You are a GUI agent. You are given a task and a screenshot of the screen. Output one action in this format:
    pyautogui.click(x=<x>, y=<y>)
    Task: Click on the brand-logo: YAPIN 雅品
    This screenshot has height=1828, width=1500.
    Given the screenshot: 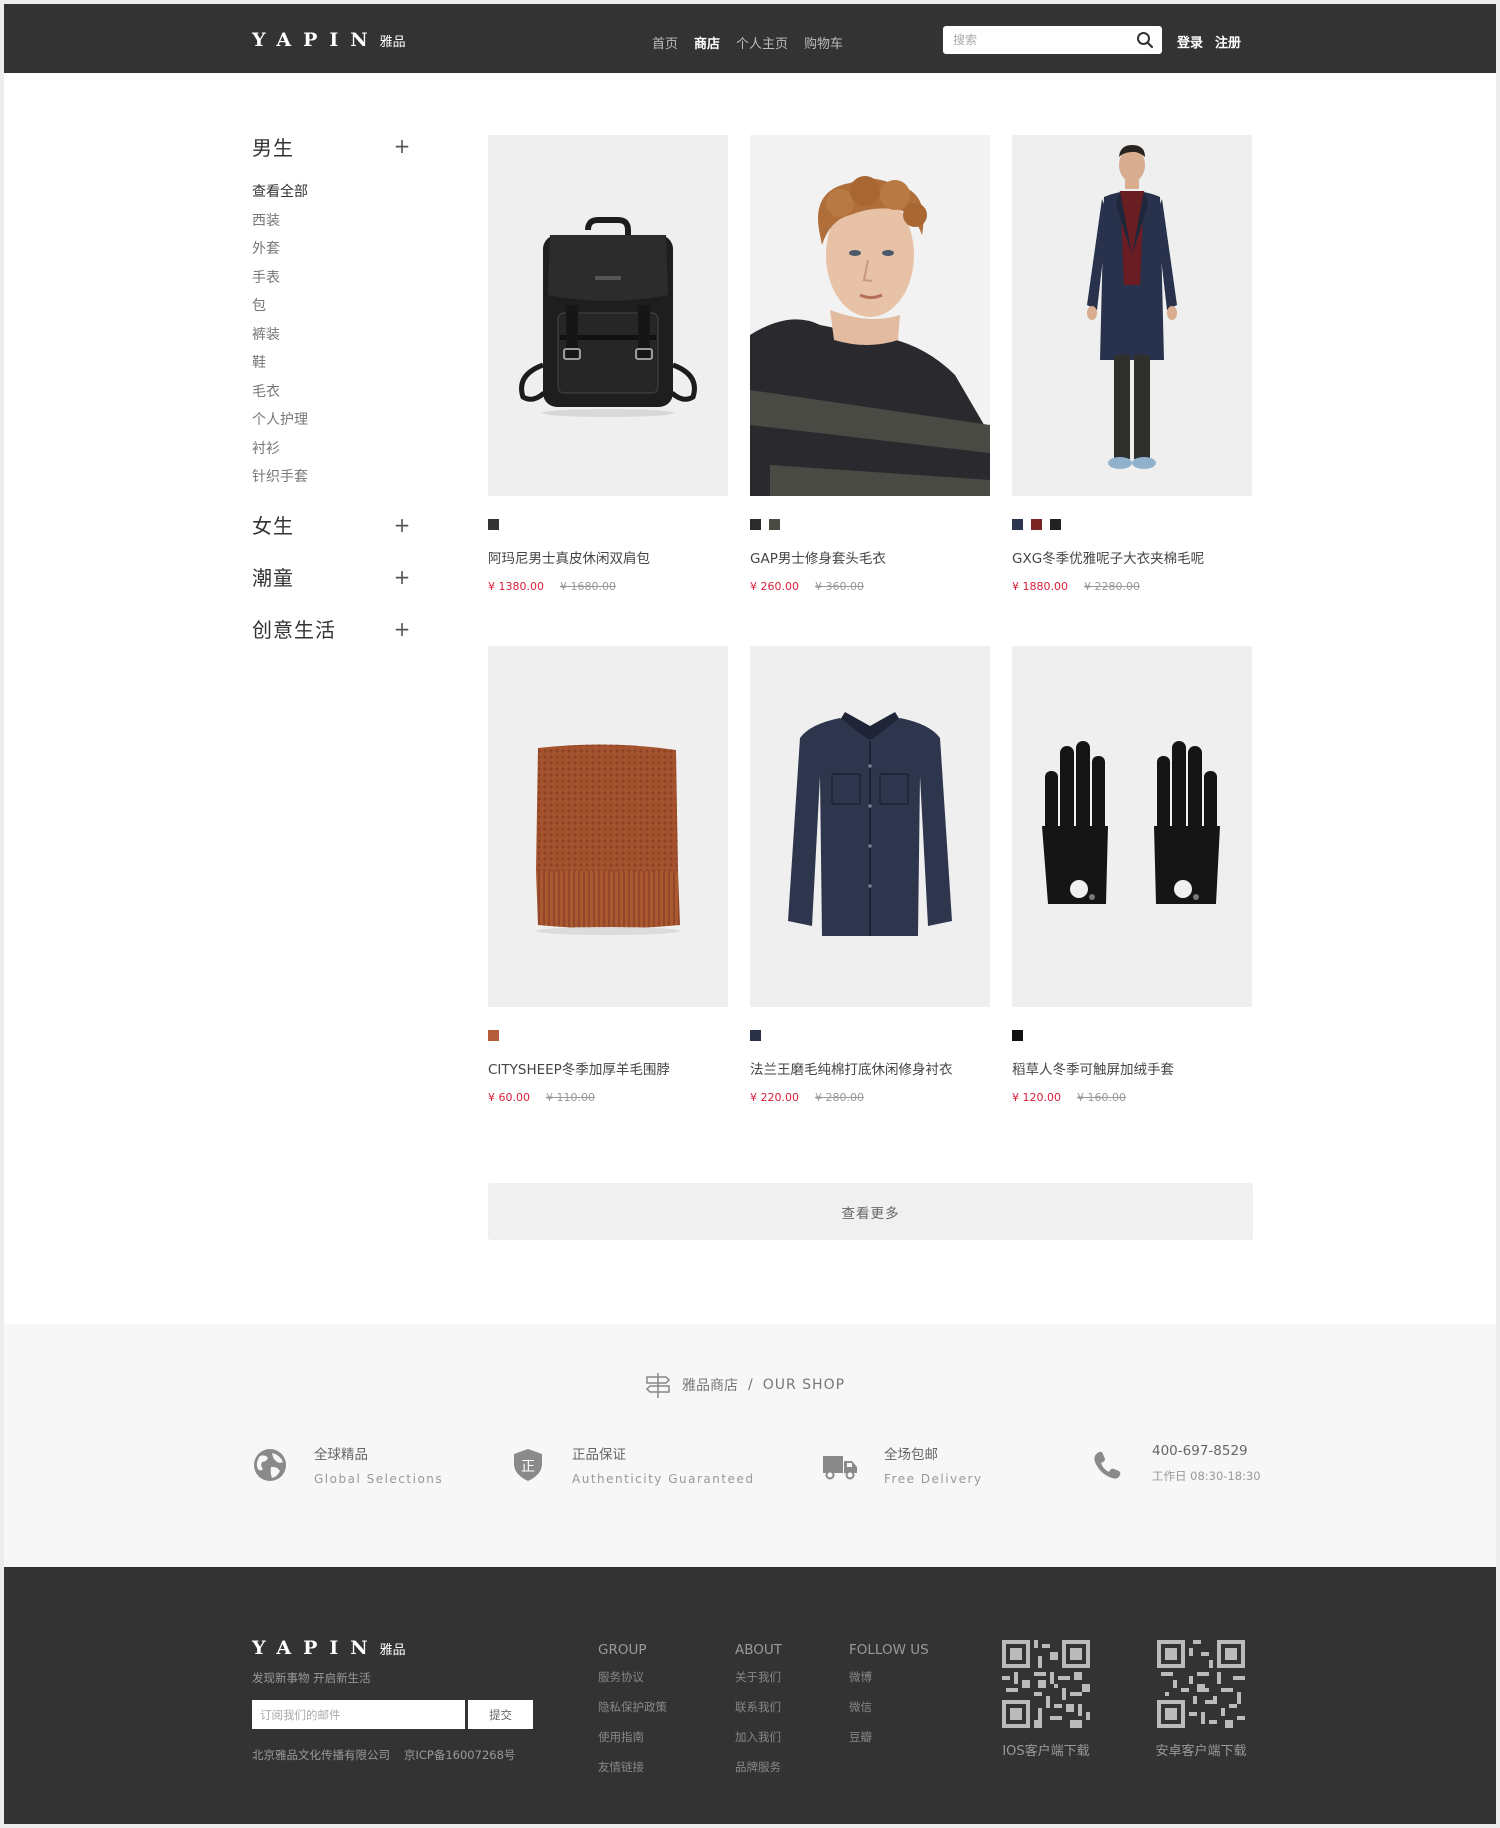 What is the action you would take?
    pyautogui.click(x=329, y=41)
    